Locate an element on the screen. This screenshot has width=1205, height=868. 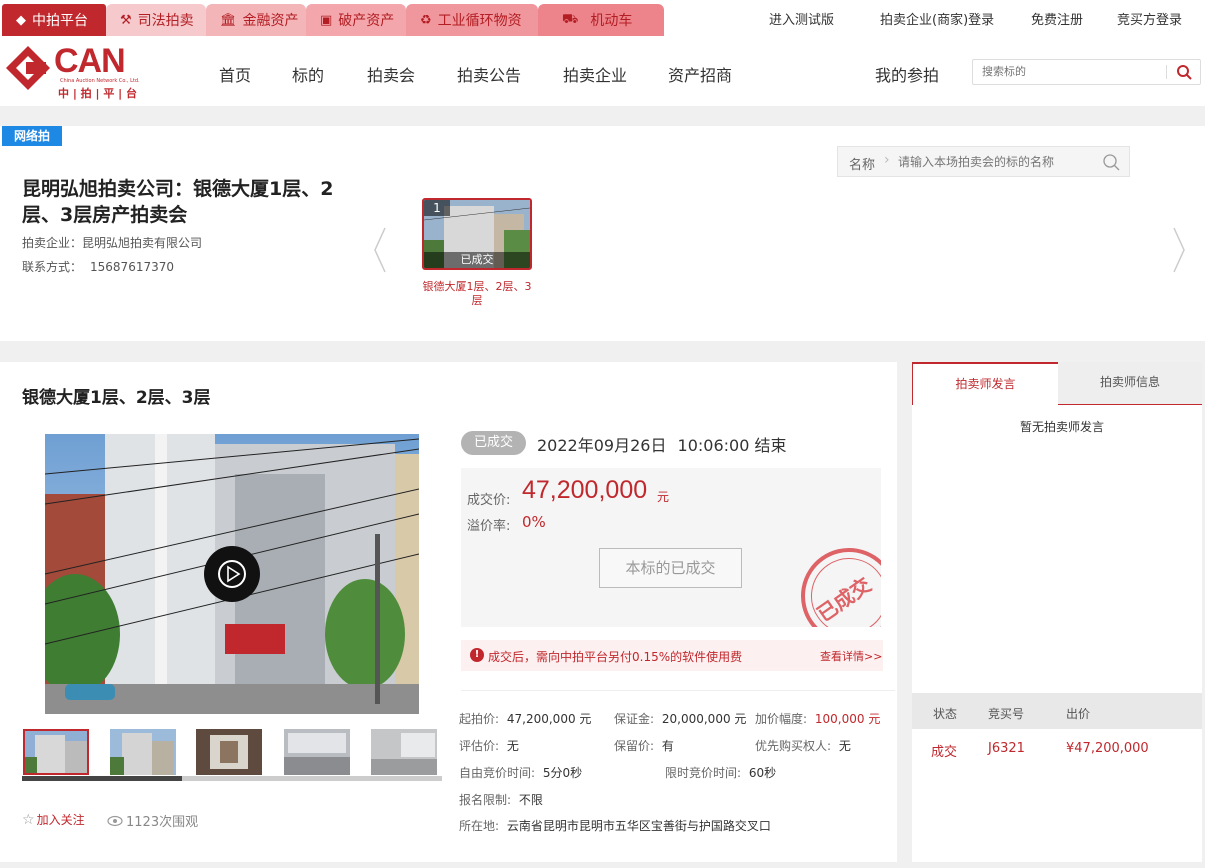
carousel-next-icon is located at coordinates (1179, 250).